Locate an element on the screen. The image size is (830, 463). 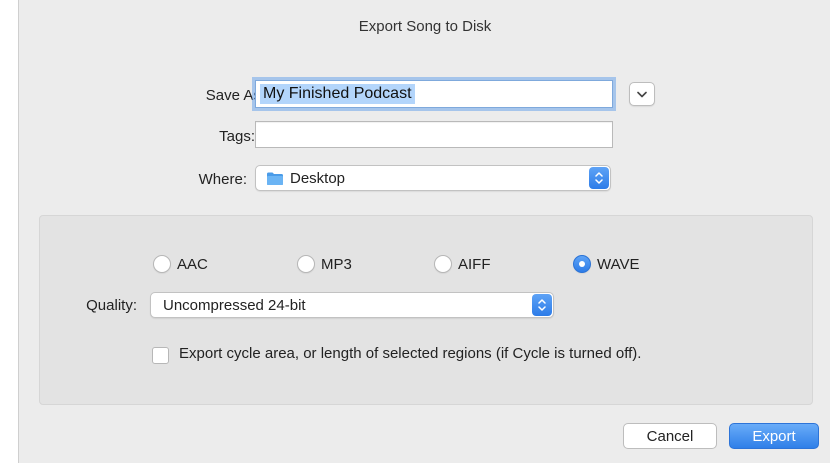
format-radio-mp3: MP3 is located at coordinates (324, 264).